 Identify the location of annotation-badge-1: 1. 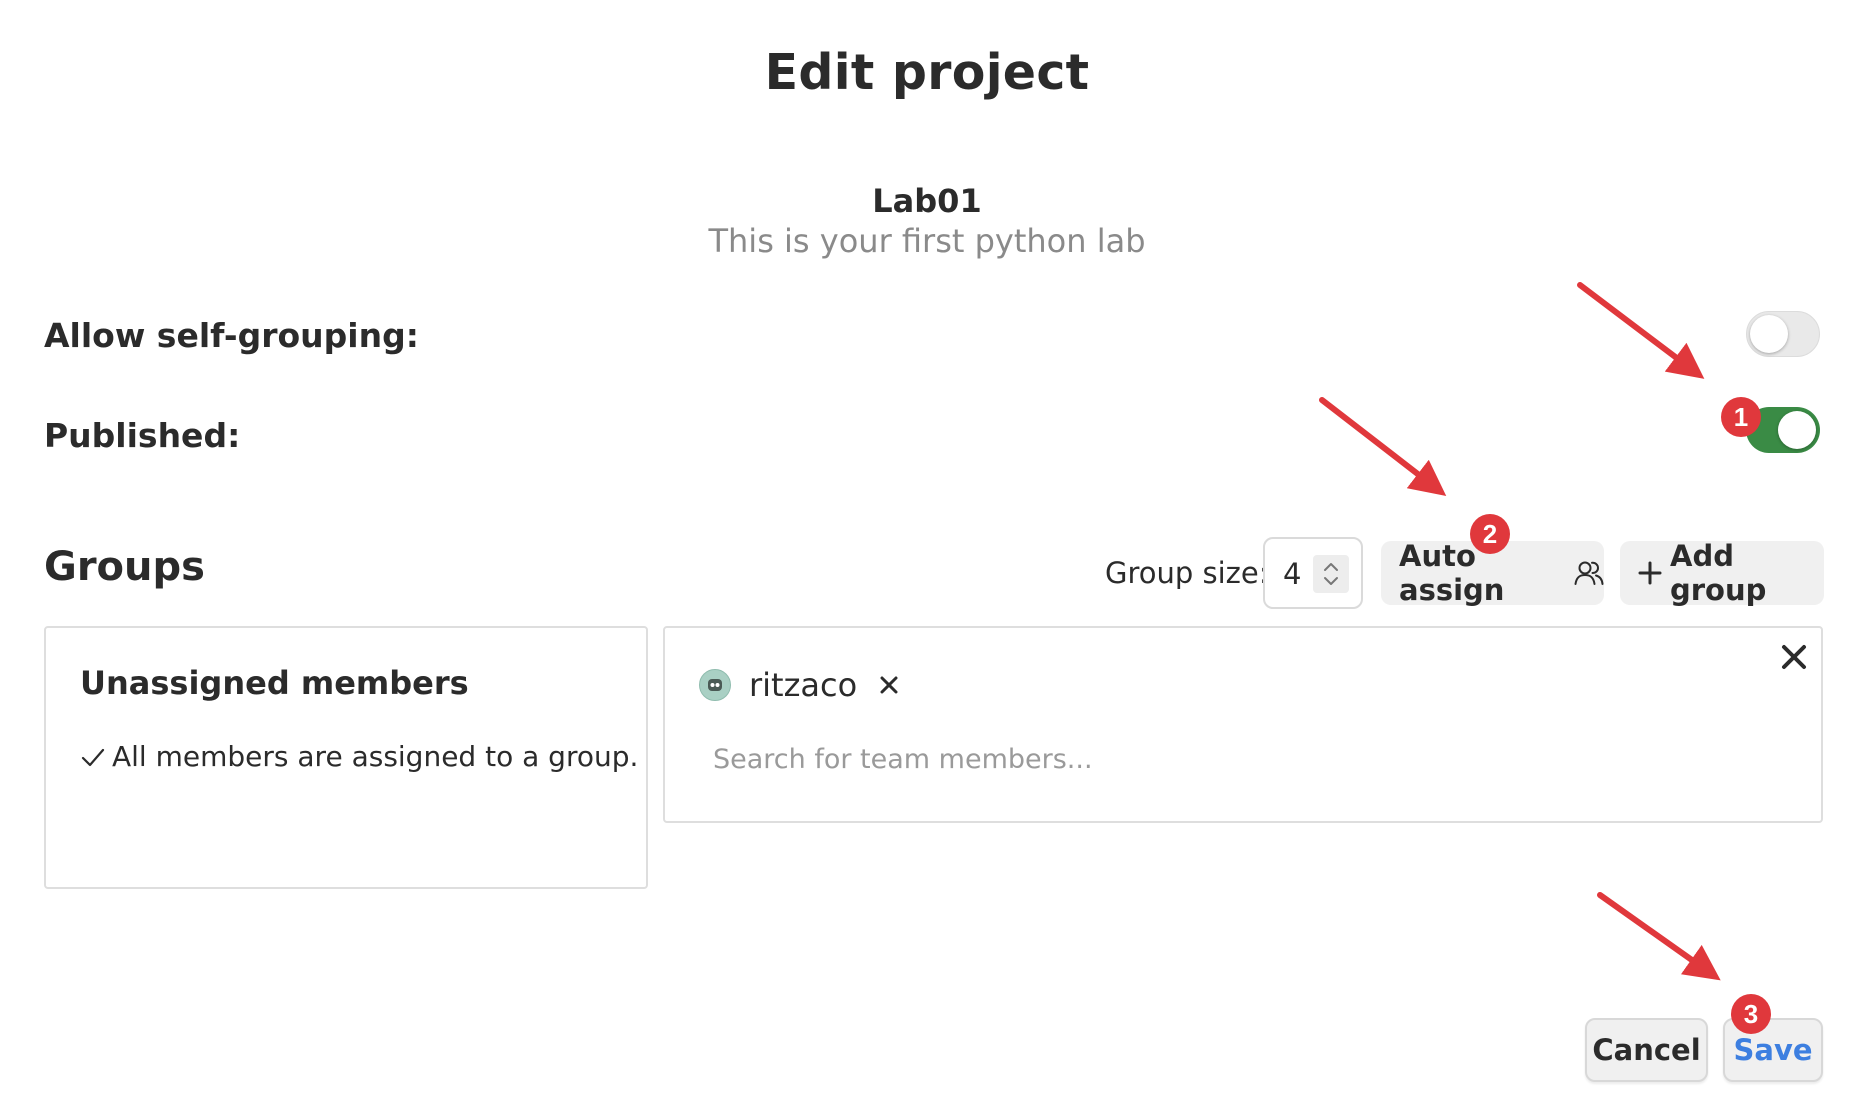
(1741, 417).